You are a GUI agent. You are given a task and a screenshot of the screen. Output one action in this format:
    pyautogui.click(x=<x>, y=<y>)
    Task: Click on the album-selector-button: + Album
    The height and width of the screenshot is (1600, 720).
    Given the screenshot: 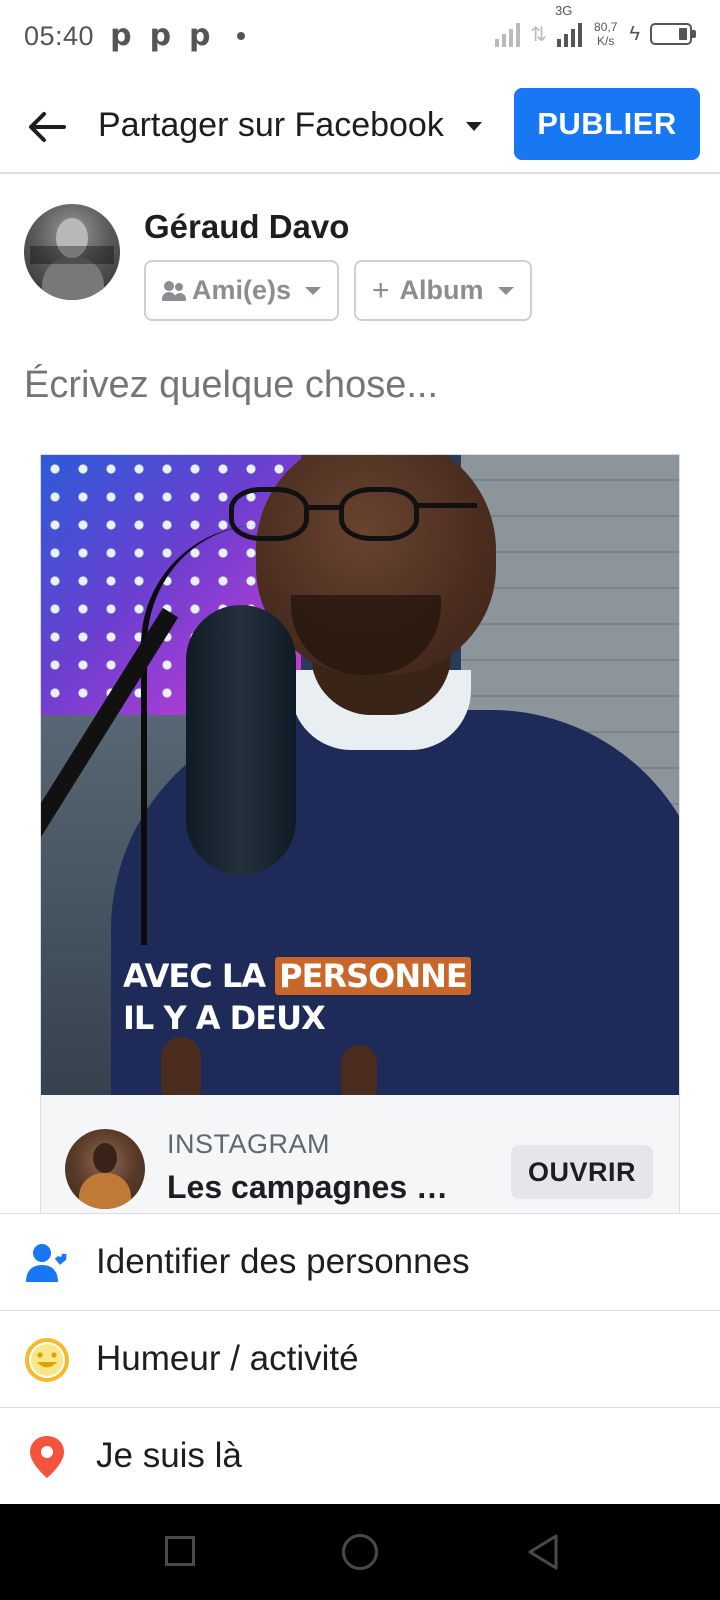 What is the action you would take?
    pyautogui.click(x=443, y=290)
    